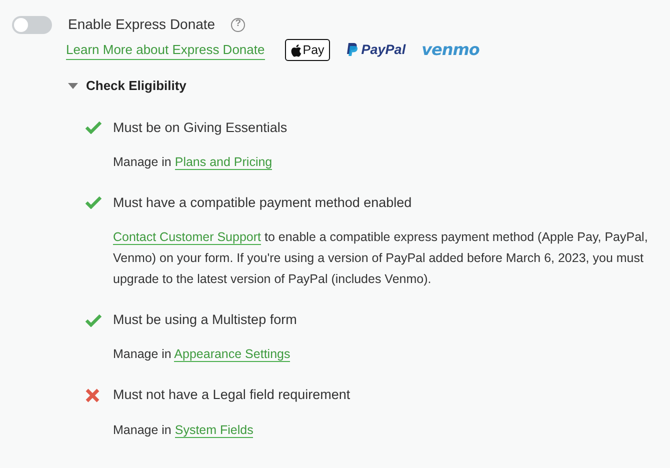 This screenshot has height=468, width=670. What do you see at coordinates (451, 50) in the screenshot?
I see `venmo-logo: venmo` at bounding box center [451, 50].